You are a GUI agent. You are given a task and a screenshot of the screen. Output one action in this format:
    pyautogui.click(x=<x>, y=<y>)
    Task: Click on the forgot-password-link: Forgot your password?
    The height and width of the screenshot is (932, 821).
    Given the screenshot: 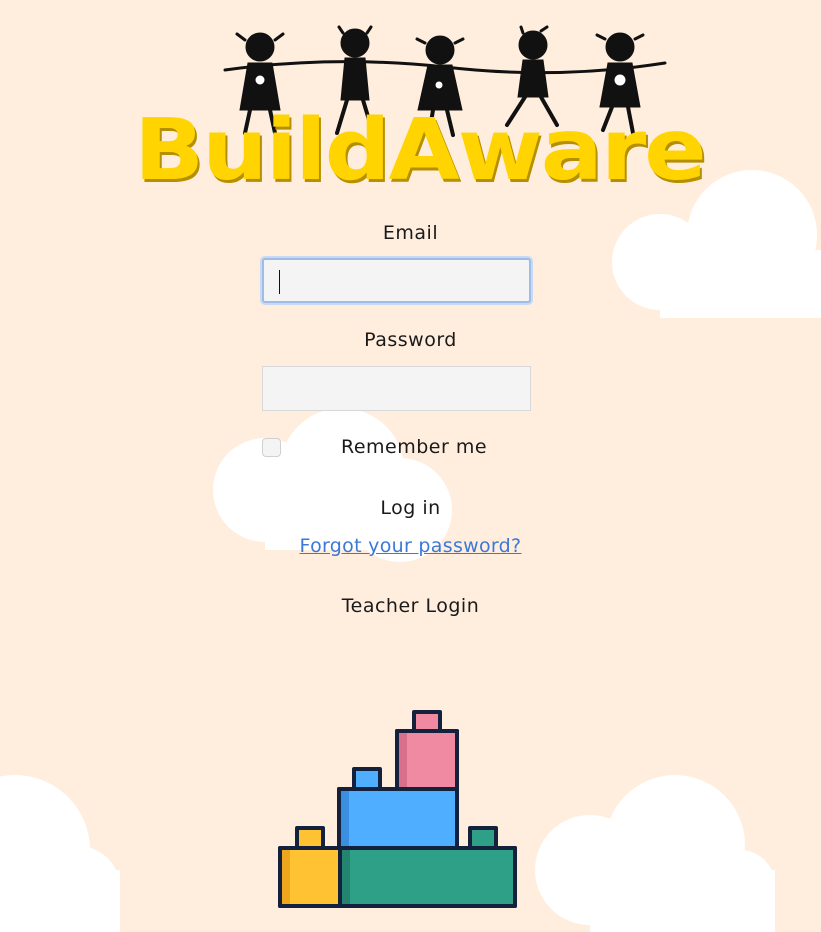 What is the action you would take?
    pyautogui.click(x=411, y=546)
    